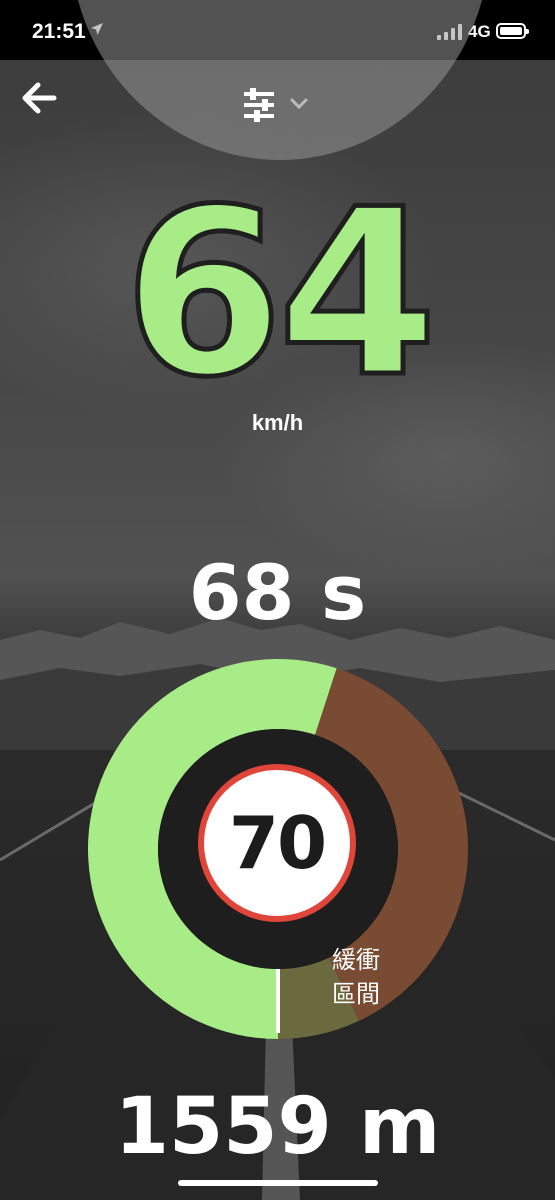 The height and width of the screenshot is (1200, 555). Describe the element at coordinates (299, 104) in the screenshot. I see `chevron-down-icon` at that location.